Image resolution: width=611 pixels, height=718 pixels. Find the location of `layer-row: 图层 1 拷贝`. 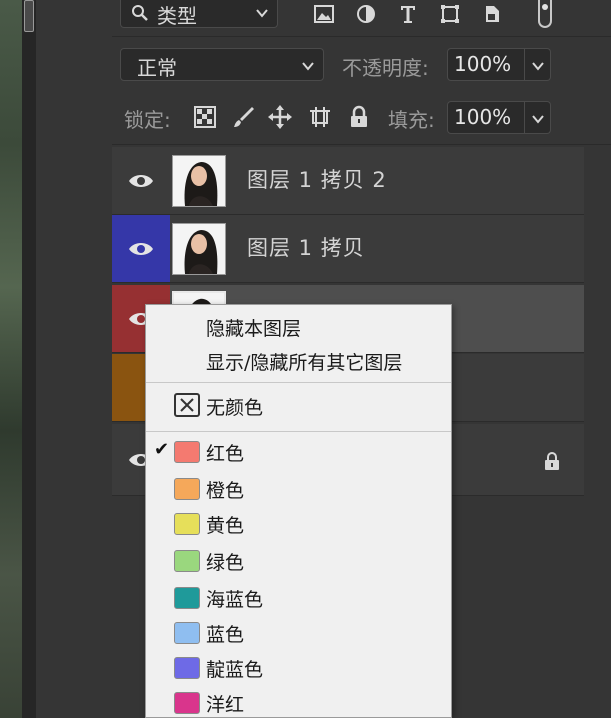

layer-row: 图层 1 拷贝 is located at coordinates (348, 249).